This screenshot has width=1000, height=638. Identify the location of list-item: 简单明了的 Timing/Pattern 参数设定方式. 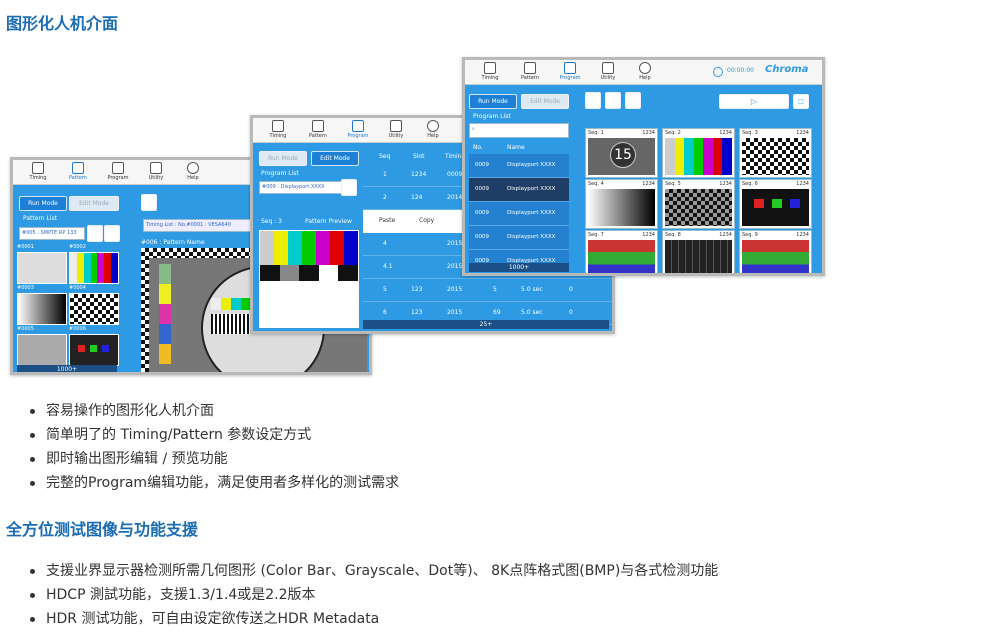
(213, 435).